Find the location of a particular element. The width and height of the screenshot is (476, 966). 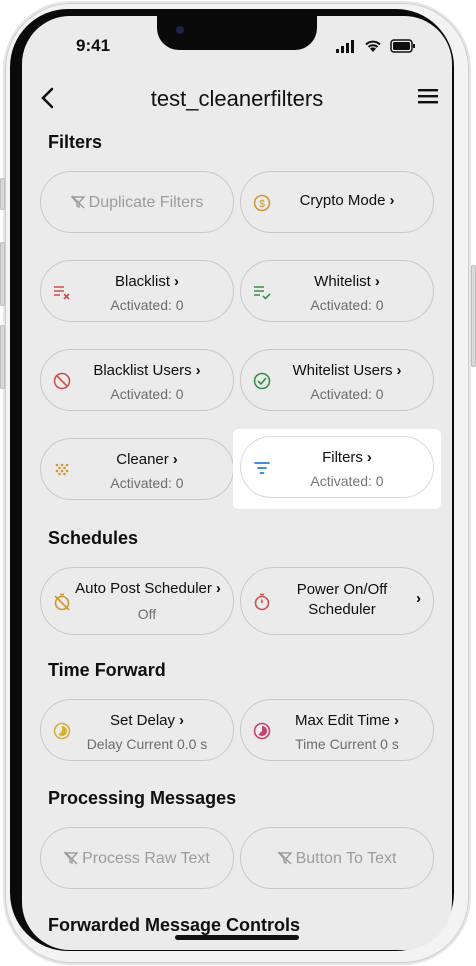

power-onoff-line2: Scheduler is located at coordinates (342, 609).